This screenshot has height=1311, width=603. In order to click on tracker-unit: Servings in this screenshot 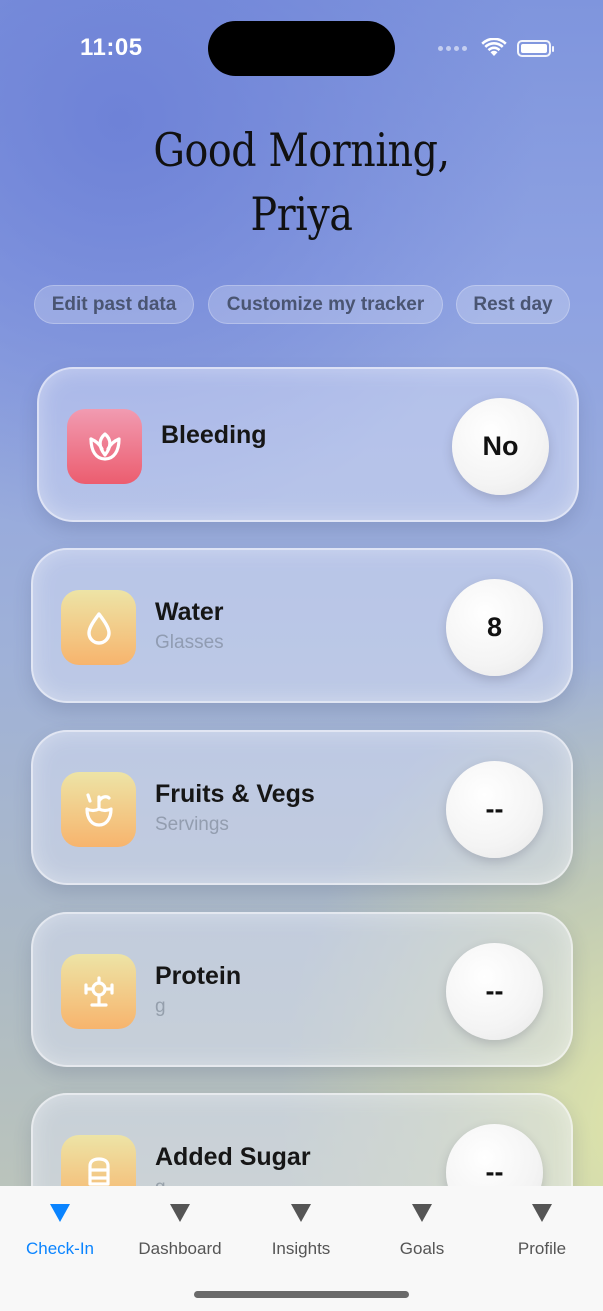, I will do `click(192, 824)`.